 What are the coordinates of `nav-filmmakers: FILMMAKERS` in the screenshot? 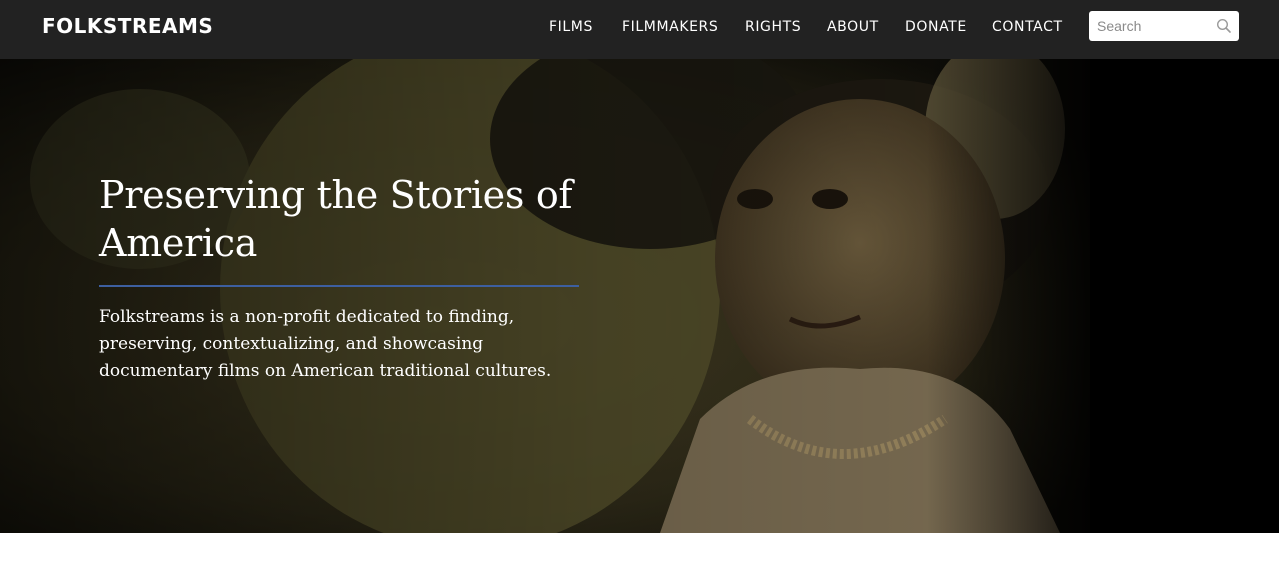 It's located at (670, 27).